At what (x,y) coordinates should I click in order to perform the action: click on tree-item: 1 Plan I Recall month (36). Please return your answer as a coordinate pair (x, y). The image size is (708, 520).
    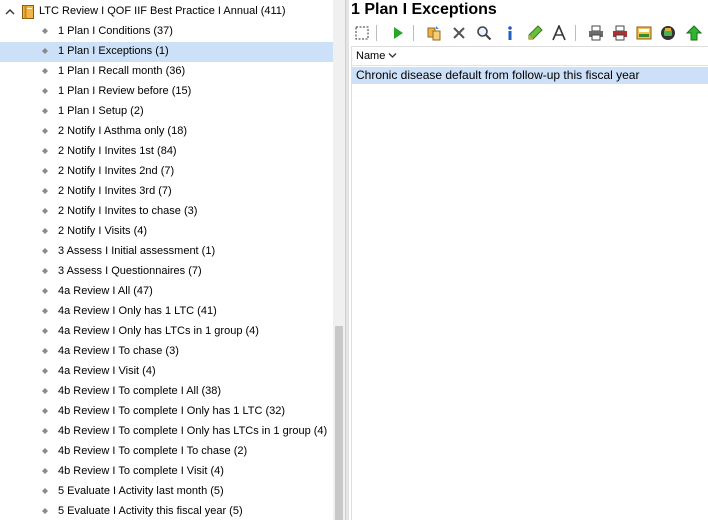
    Looking at the image, I should click on (166, 72).